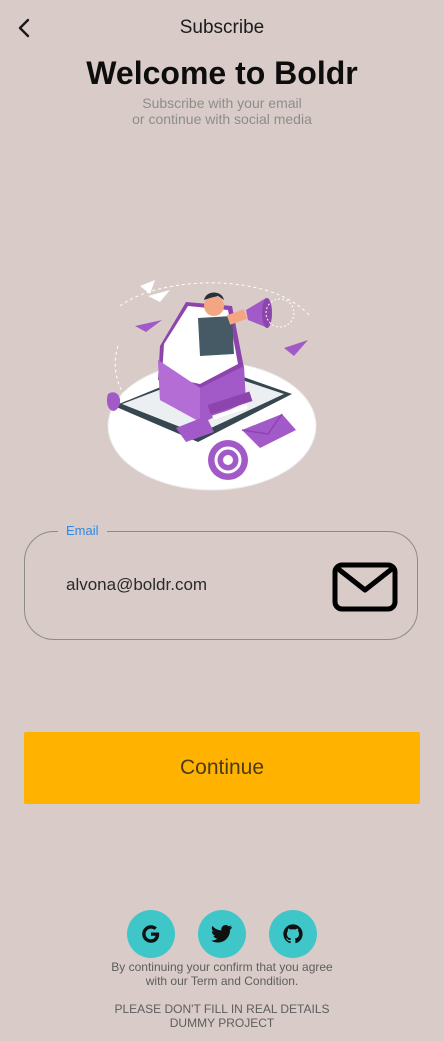 The height and width of the screenshot is (1041, 444). I want to click on google-login-button, so click(151, 934).